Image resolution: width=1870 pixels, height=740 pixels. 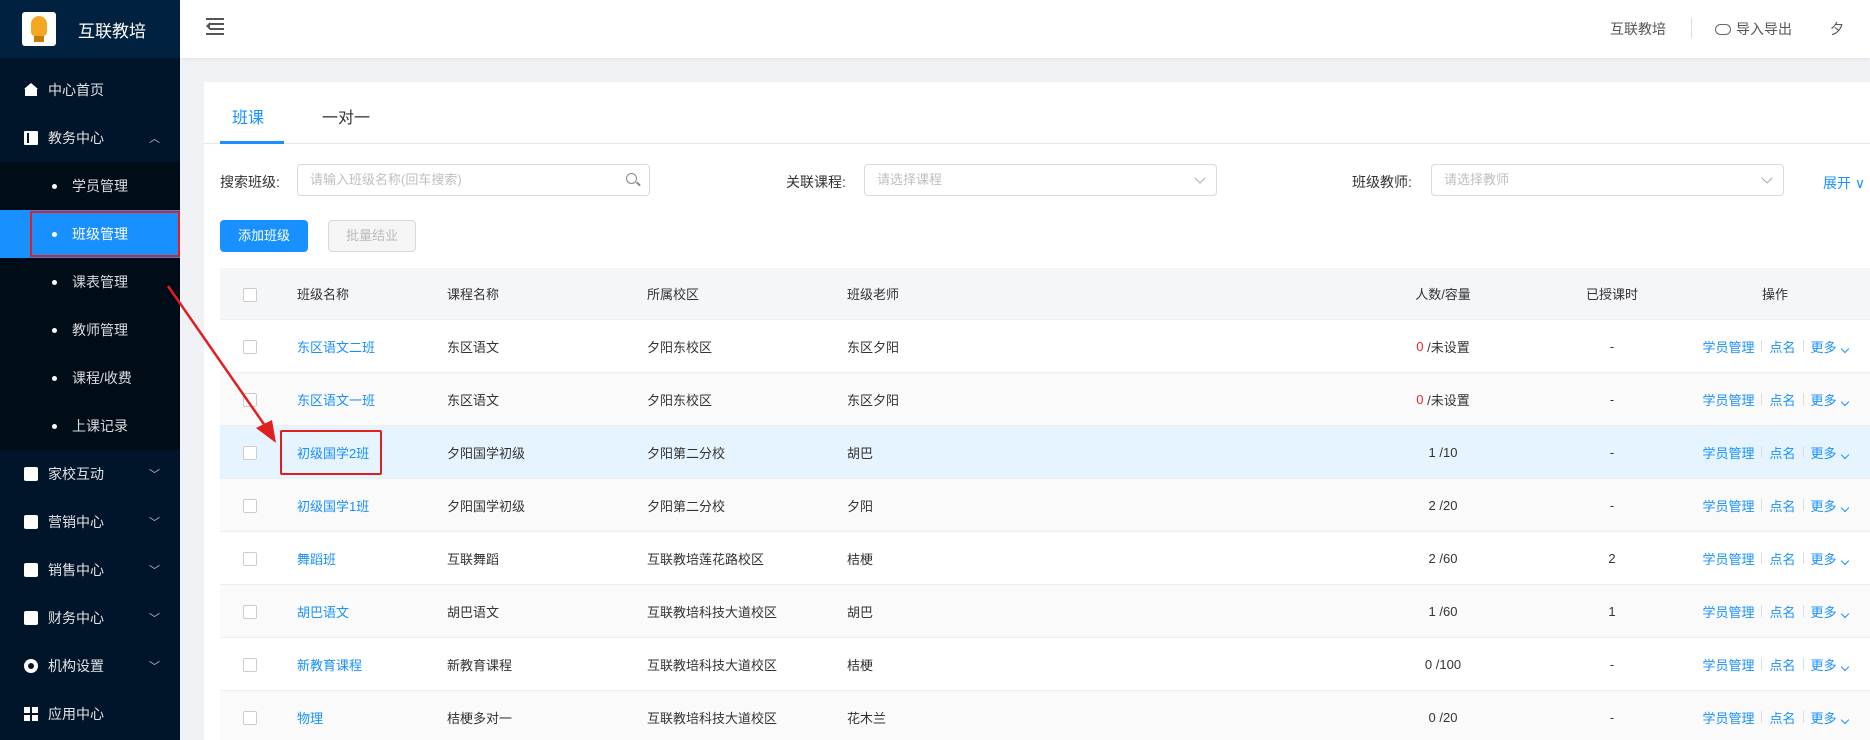 What do you see at coordinates (248, 116) in the screenshot?
I see `tab-group-class: 班课` at bounding box center [248, 116].